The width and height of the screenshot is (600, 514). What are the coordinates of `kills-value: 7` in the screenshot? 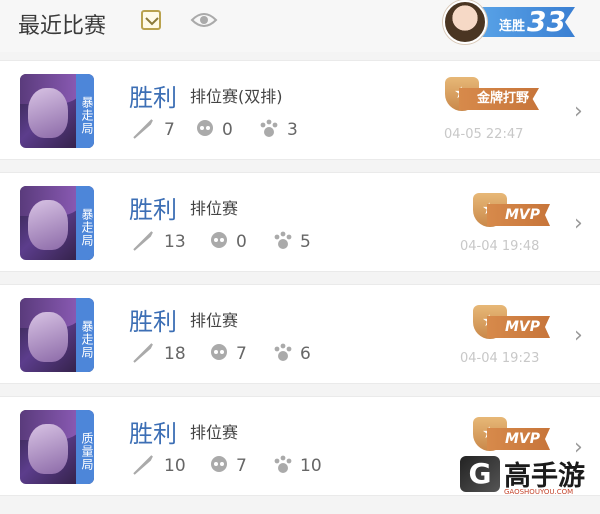 It's located at (169, 130).